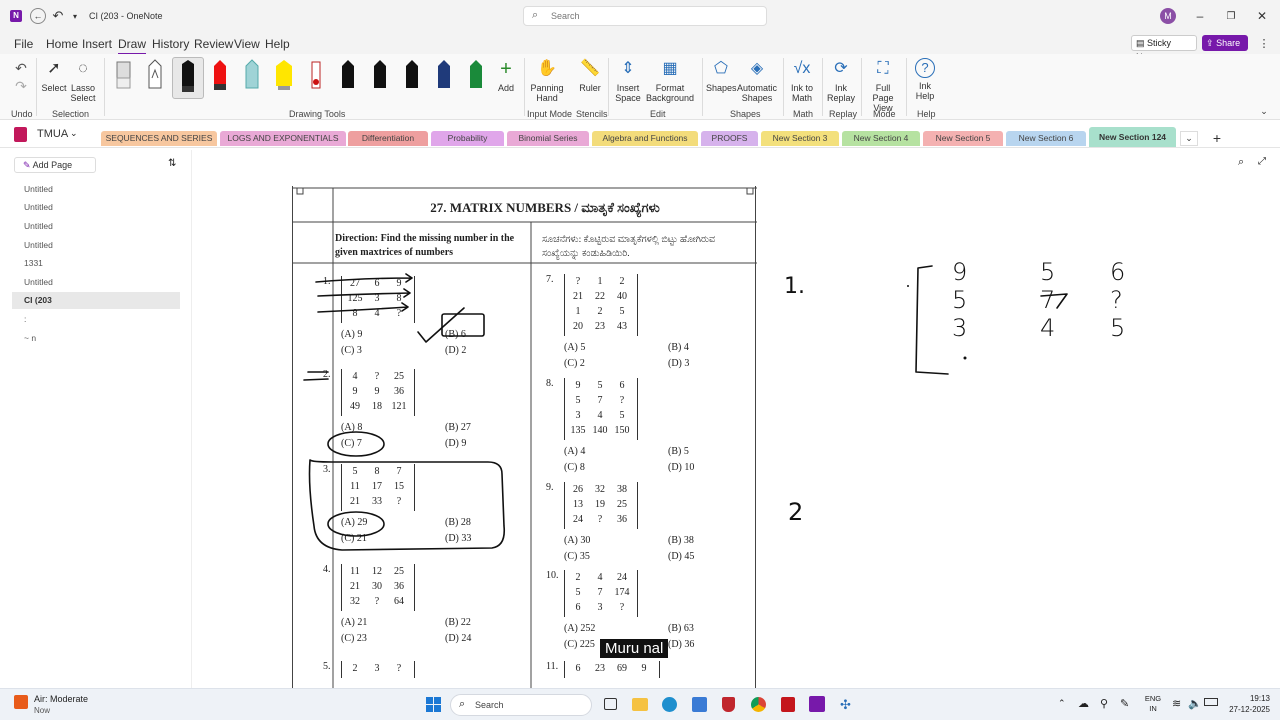 The height and width of the screenshot is (720, 1280). What do you see at coordinates (62, 44) in the screenshot?
I see `menu-home: Home` at bounding box center [62, 44].